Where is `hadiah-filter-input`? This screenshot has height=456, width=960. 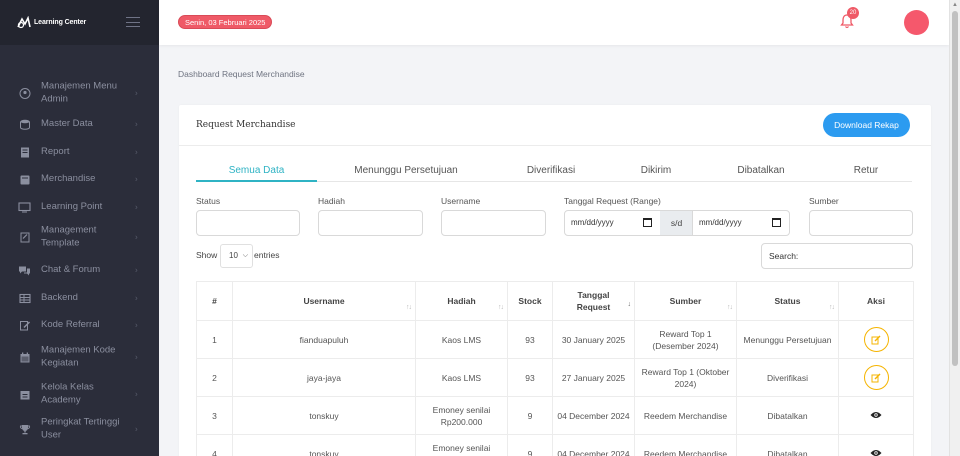 hadiah-filter-input is located at coordinates (370, 223).